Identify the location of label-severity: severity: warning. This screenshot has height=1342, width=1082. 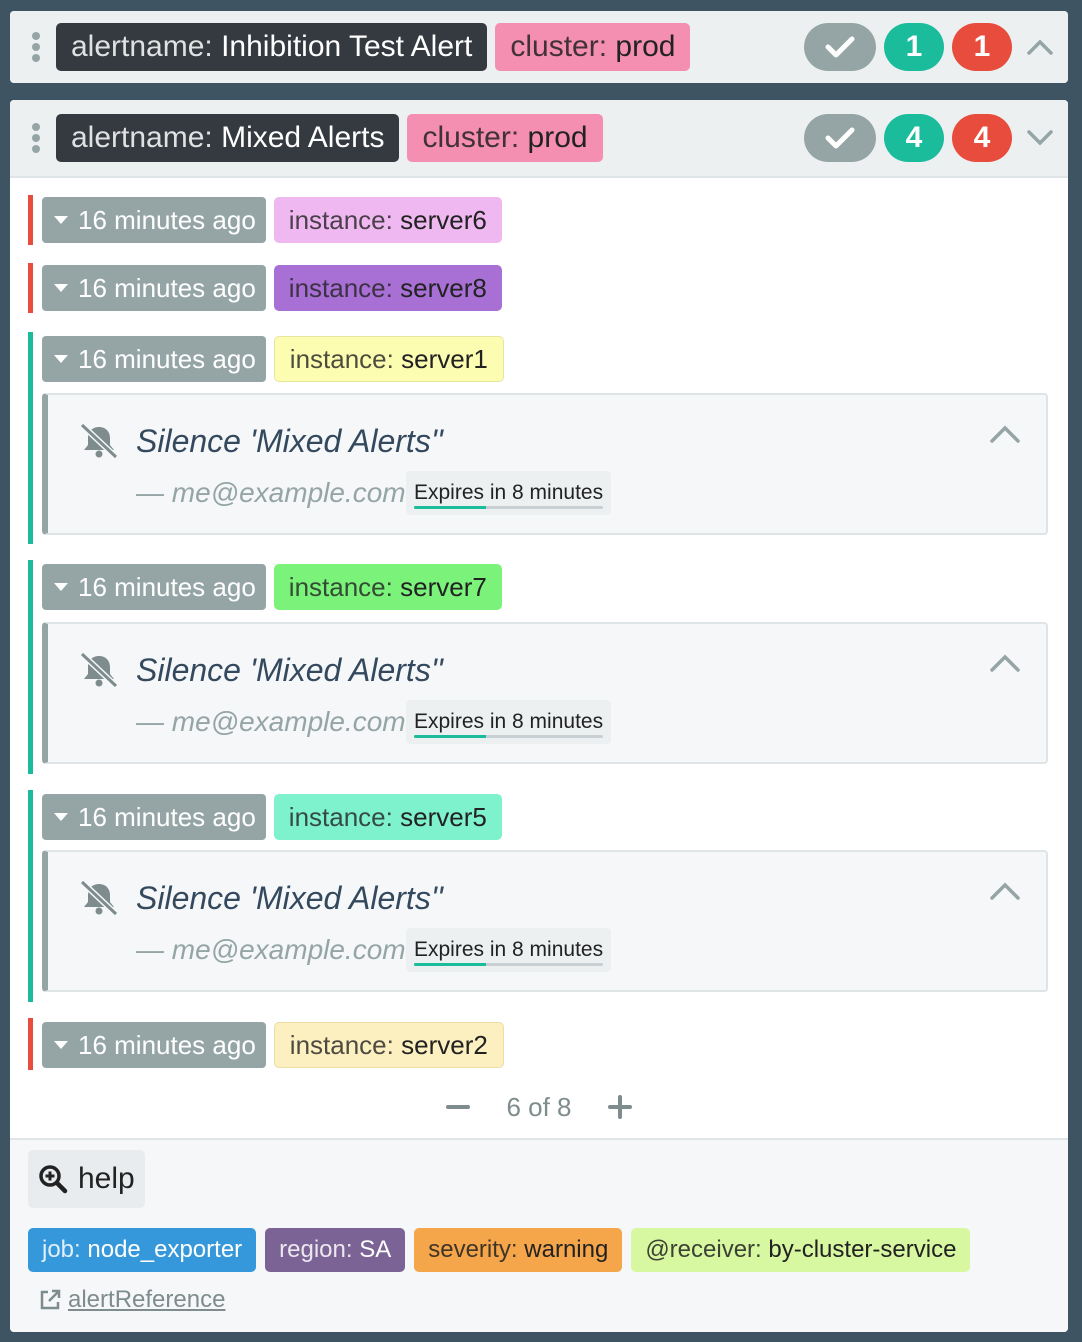
(518, 1250).